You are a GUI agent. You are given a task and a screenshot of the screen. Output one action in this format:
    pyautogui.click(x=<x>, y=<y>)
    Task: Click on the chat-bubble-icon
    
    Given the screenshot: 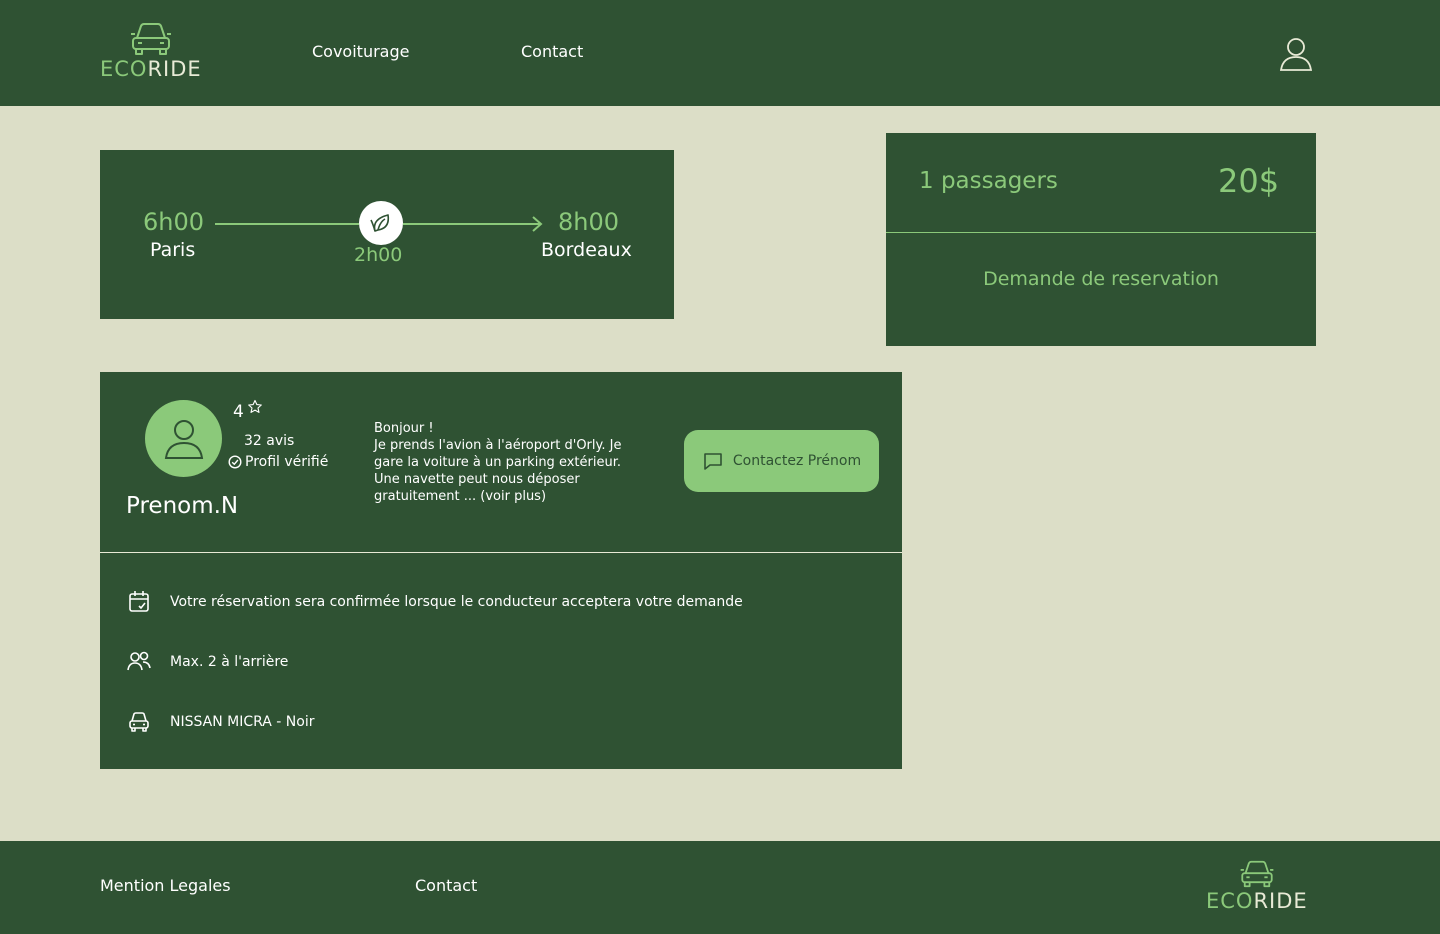 What is the action you would take?
    pyautogui.click(x=713, y=461)
    